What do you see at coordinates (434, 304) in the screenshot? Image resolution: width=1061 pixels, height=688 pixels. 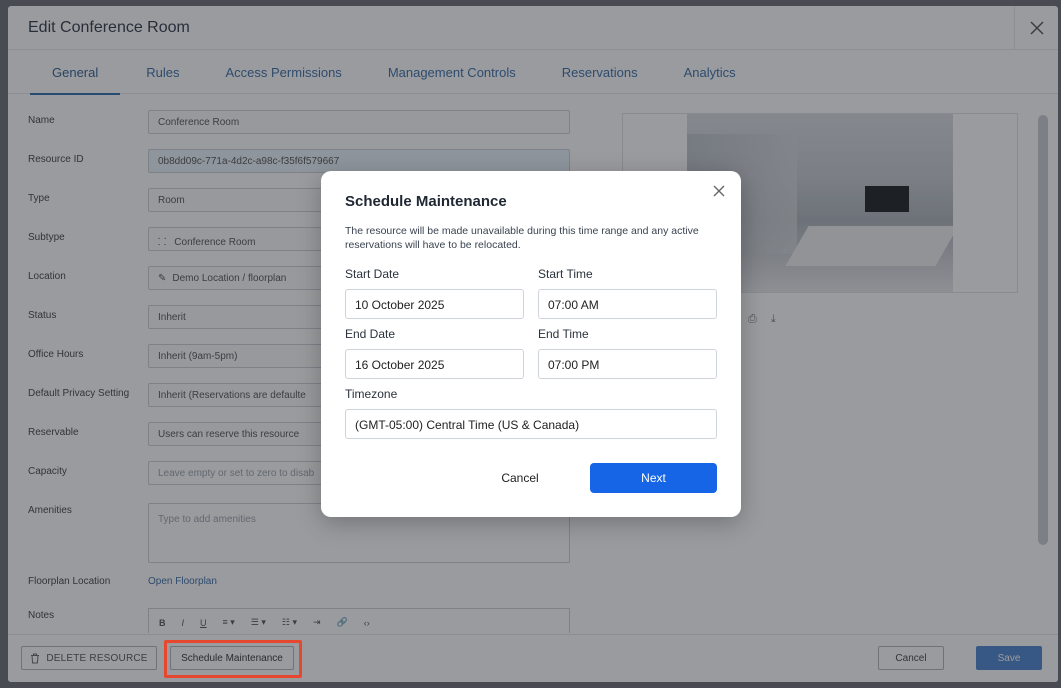 I see `start-date-input: 10 October 2025` at bounding box center [434, 304].